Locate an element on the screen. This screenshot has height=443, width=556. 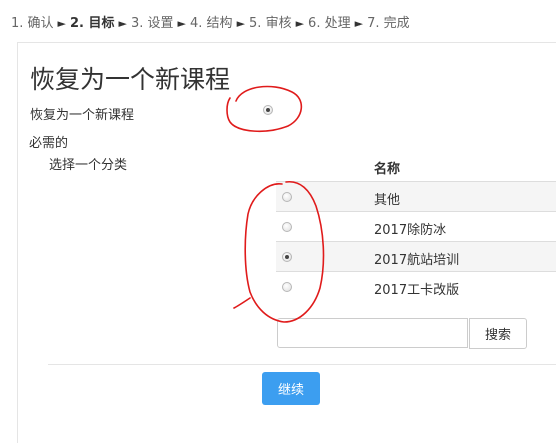
breadcrumb-step-schema: 4. 结构 is located at coordinates (211, 23).